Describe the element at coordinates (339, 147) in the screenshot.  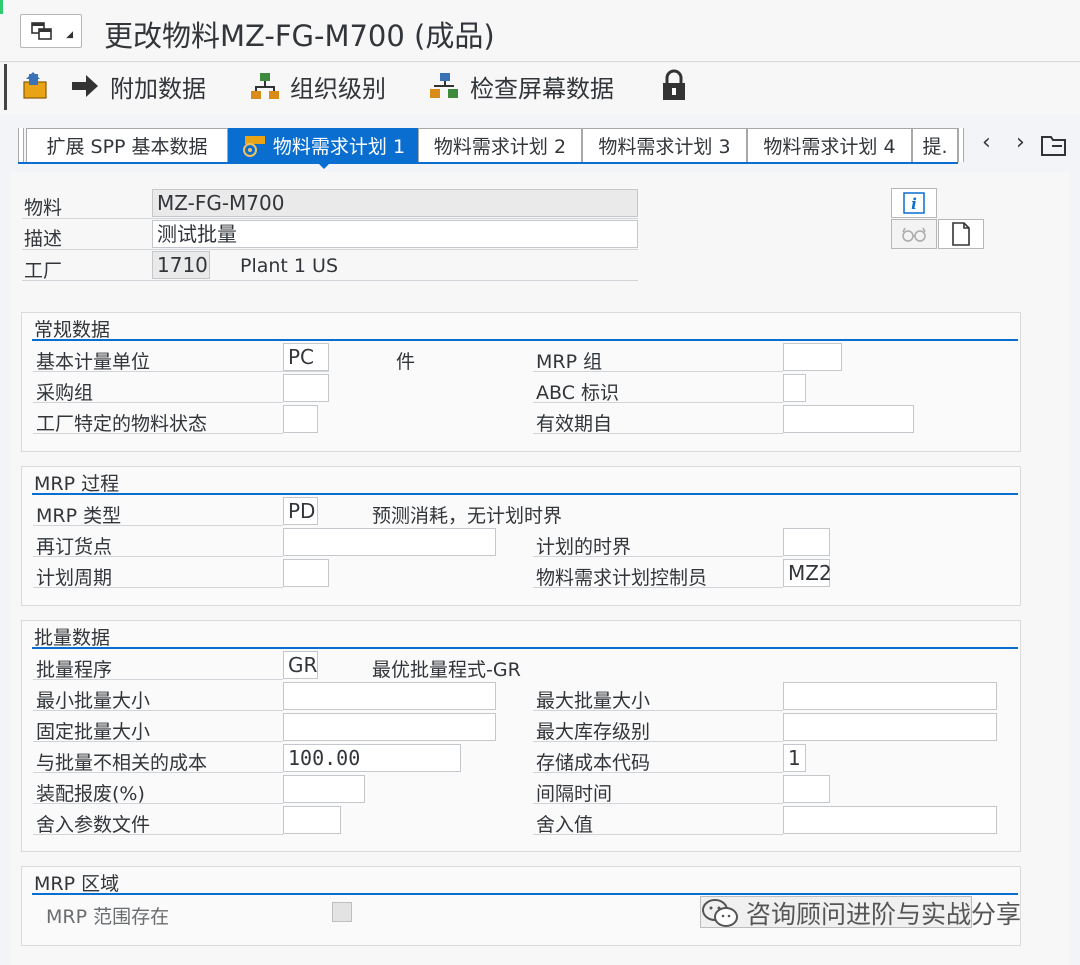
I see `tab-label: 物料需求计划 1` at that location.